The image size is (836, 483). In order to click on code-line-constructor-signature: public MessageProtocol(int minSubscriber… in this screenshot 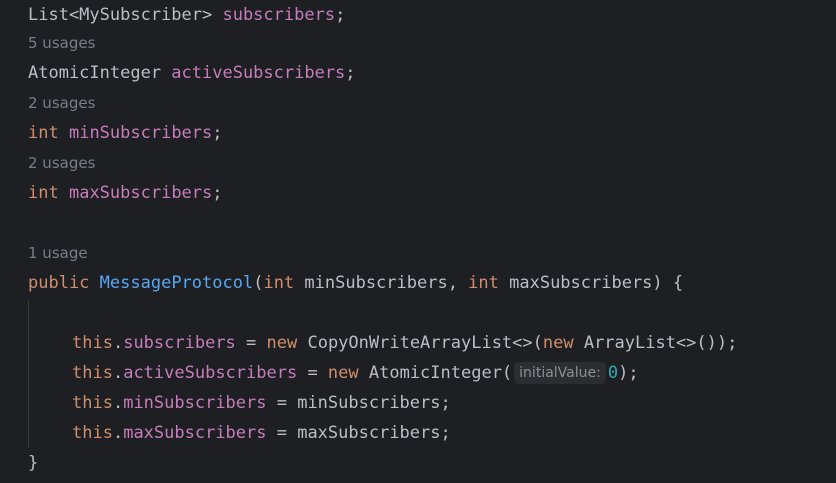, I will do `click(355, 283)`.